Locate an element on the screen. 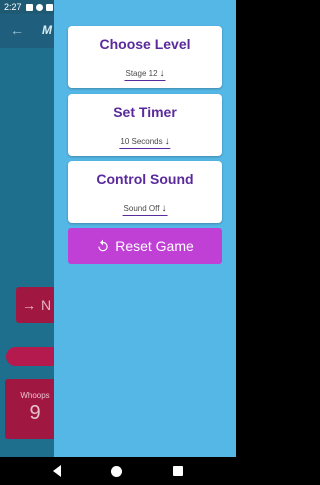 The height and width of the screenshot is (485, 320). next-button-label: N is located at coordinates (46, 305).